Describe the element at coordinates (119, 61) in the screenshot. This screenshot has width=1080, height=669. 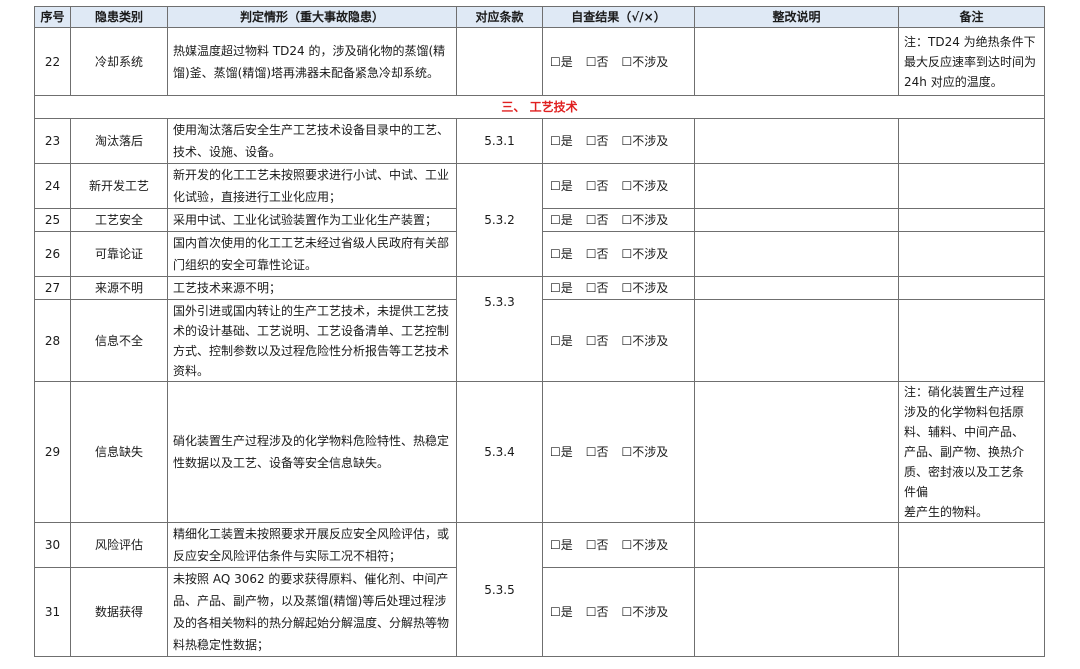
I see `row-category: 冷却系统` at that location.